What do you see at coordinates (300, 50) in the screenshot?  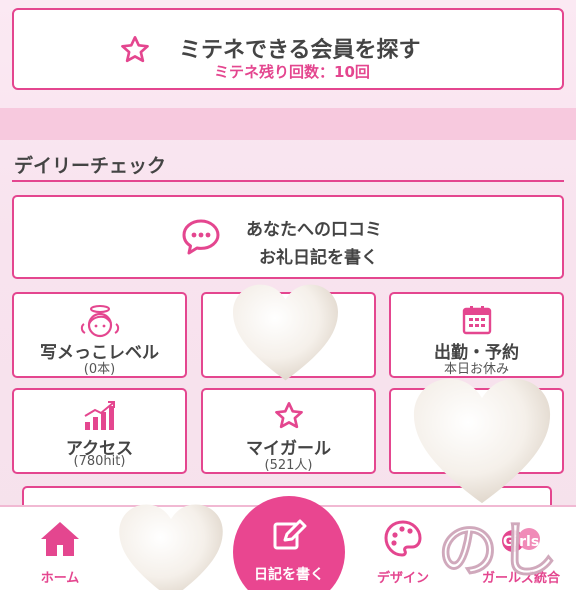 I see `find-members-title: ミテネできる会員を探す` at bounding box center [300, 50].